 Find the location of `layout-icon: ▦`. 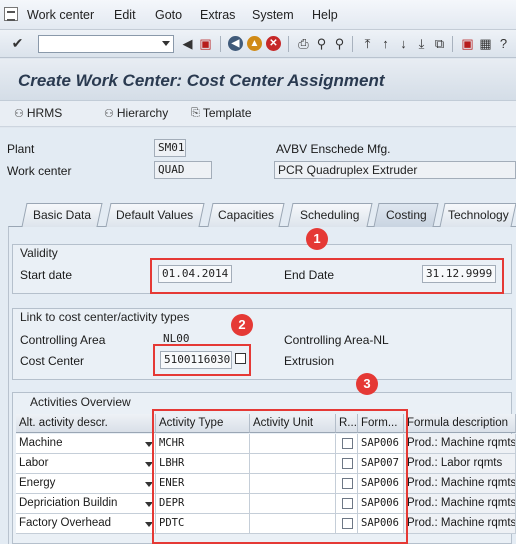

layout-icon: ▦ is located at coordinates (485, 43).